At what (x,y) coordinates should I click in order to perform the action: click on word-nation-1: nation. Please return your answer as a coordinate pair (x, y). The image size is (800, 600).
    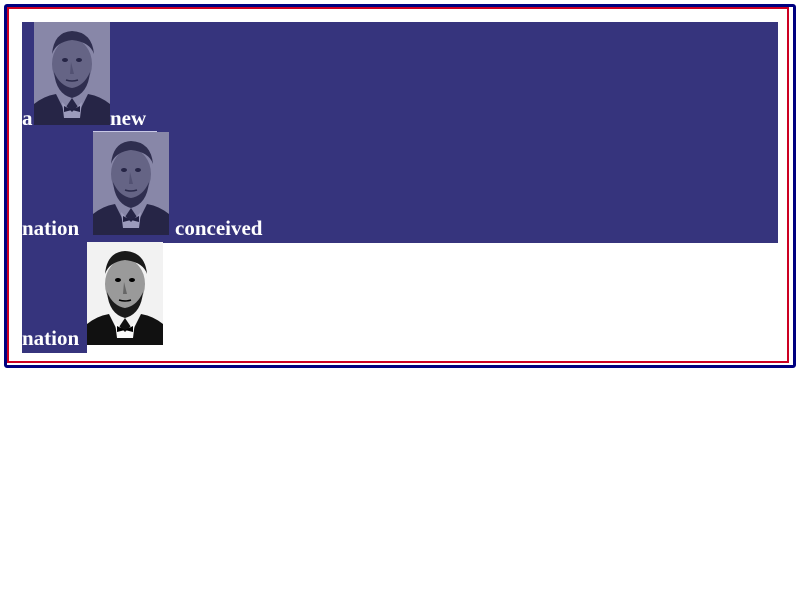
    Looking at the image, I should click on (51, 228).